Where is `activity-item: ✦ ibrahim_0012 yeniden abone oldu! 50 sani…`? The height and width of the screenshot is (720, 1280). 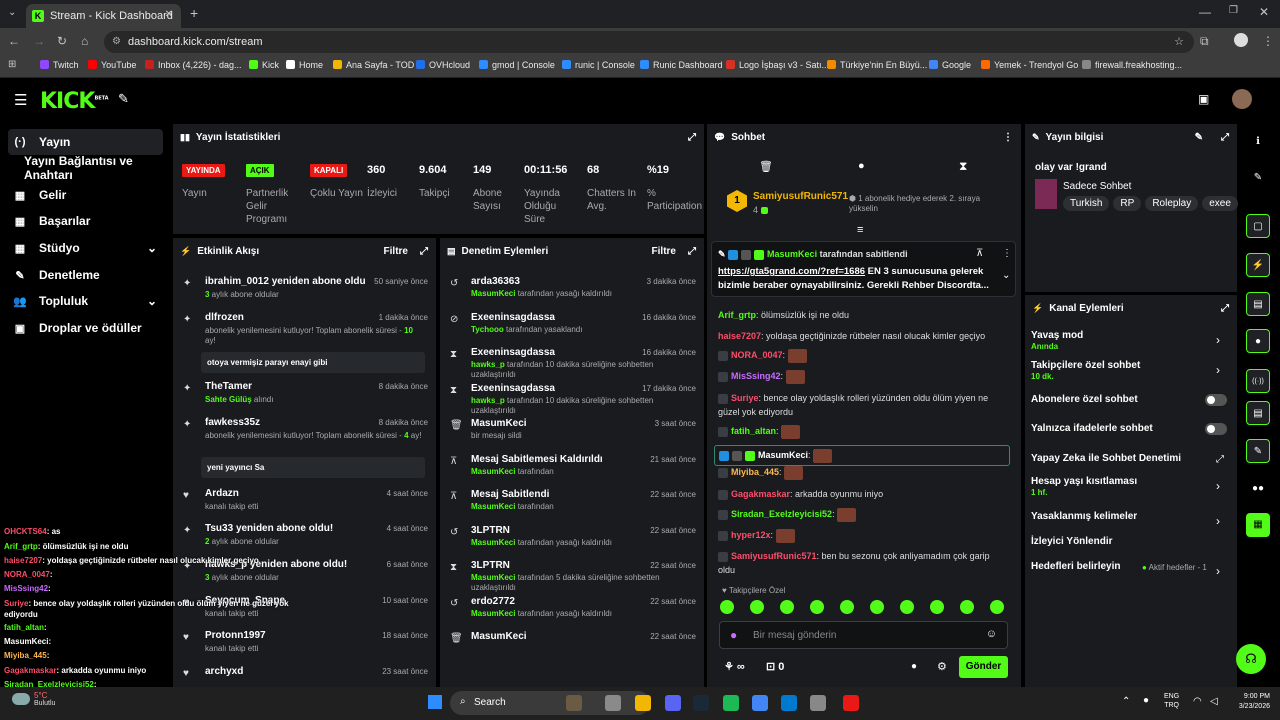
activity-item: ✦ ibrahim_0012 yeniden abone oldu! 50 sani… is located at coordinates (304, 291).